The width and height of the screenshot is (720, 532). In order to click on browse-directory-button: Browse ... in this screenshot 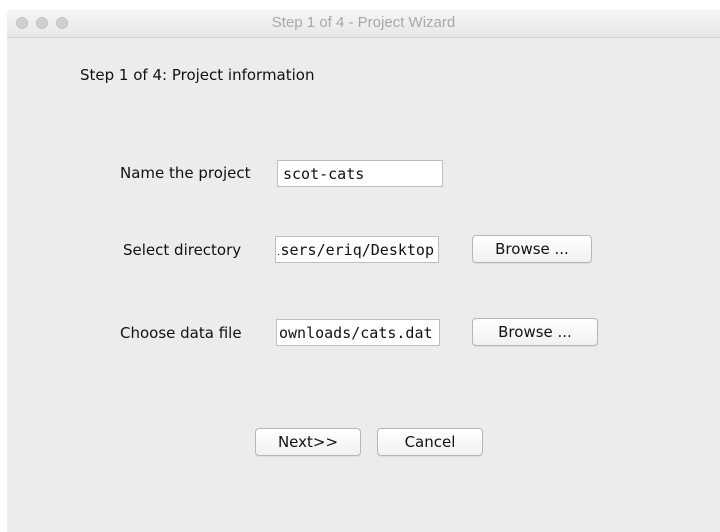, I will do `click(532, 249)`.